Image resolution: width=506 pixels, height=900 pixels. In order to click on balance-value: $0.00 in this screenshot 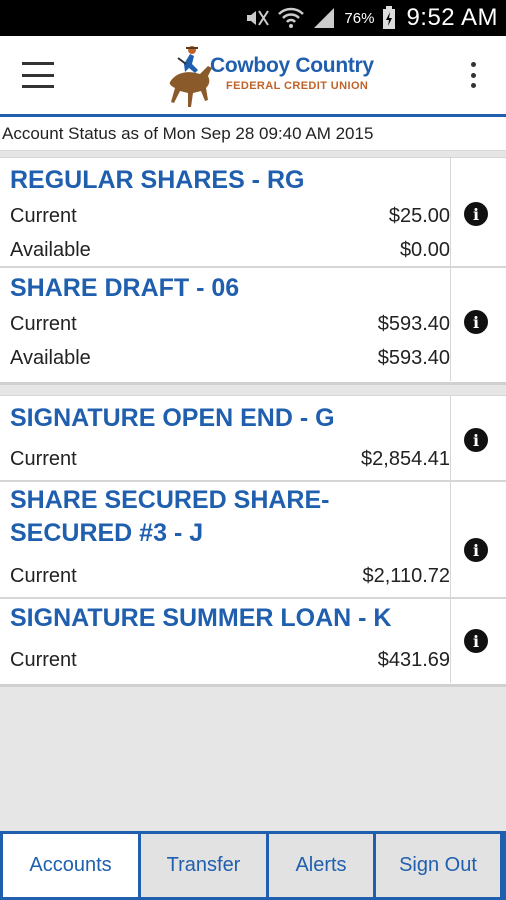, I will do `click(424, 250)`.